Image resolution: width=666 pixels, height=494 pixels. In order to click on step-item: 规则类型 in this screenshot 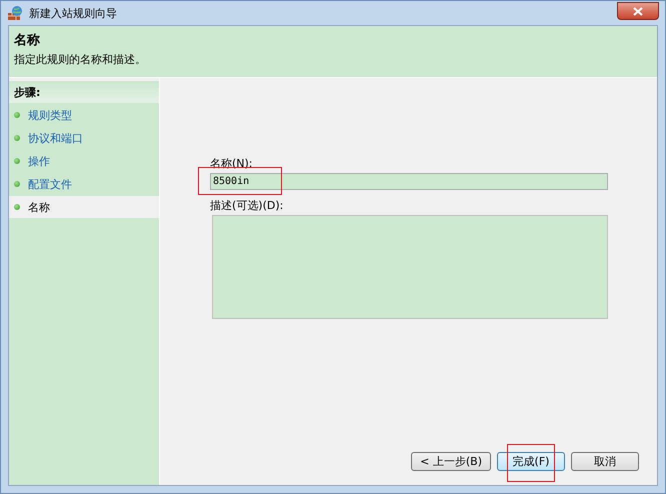, I will do `click(84, 115)`.